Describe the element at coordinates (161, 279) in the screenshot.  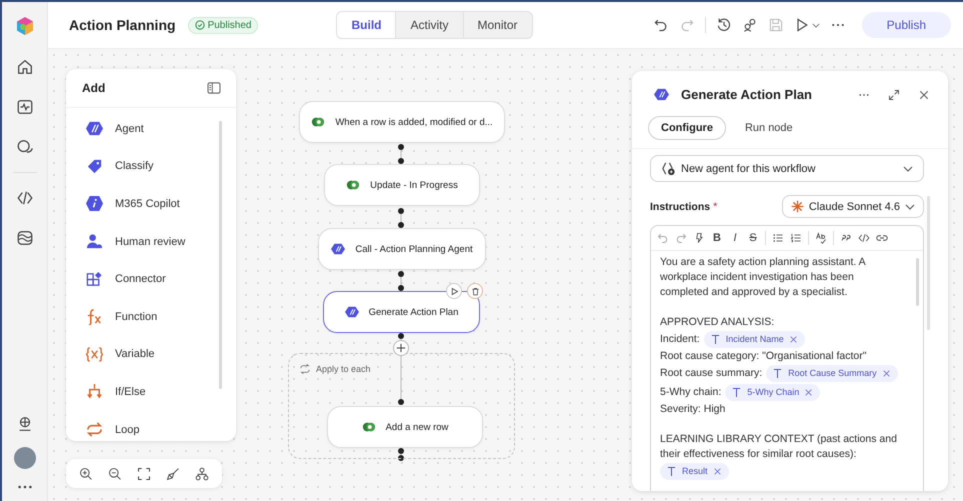
I see `node-type-item: Connector` at that location.